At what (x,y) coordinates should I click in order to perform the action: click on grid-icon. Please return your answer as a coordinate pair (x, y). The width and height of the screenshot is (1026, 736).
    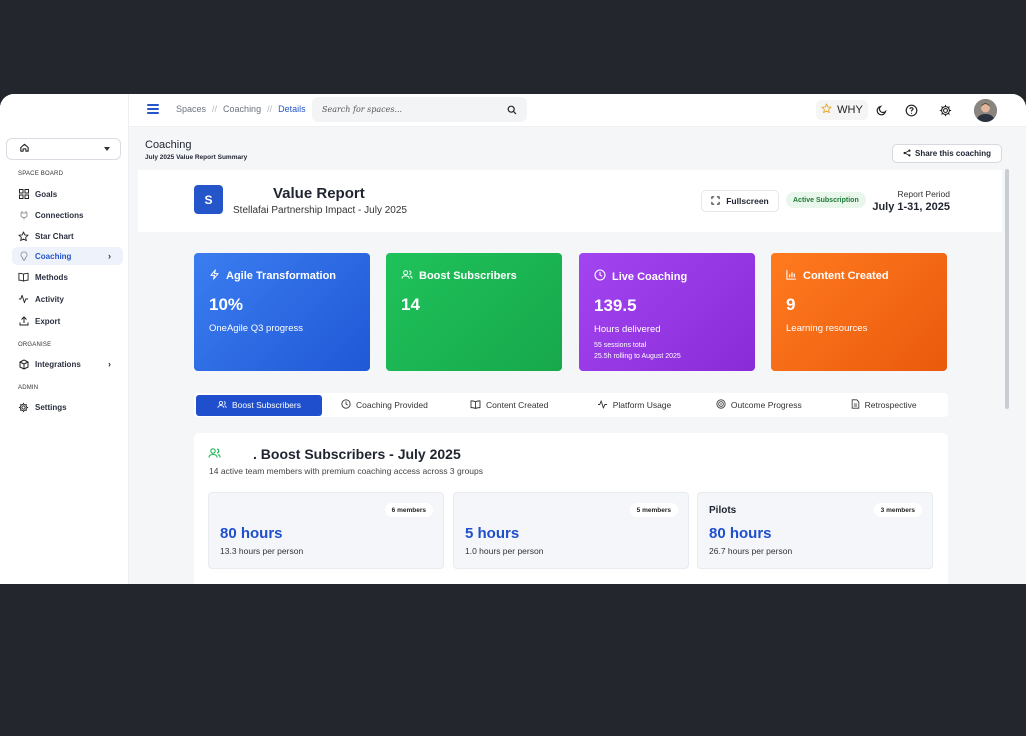
    Looking at the image, I should click on (23, 194).